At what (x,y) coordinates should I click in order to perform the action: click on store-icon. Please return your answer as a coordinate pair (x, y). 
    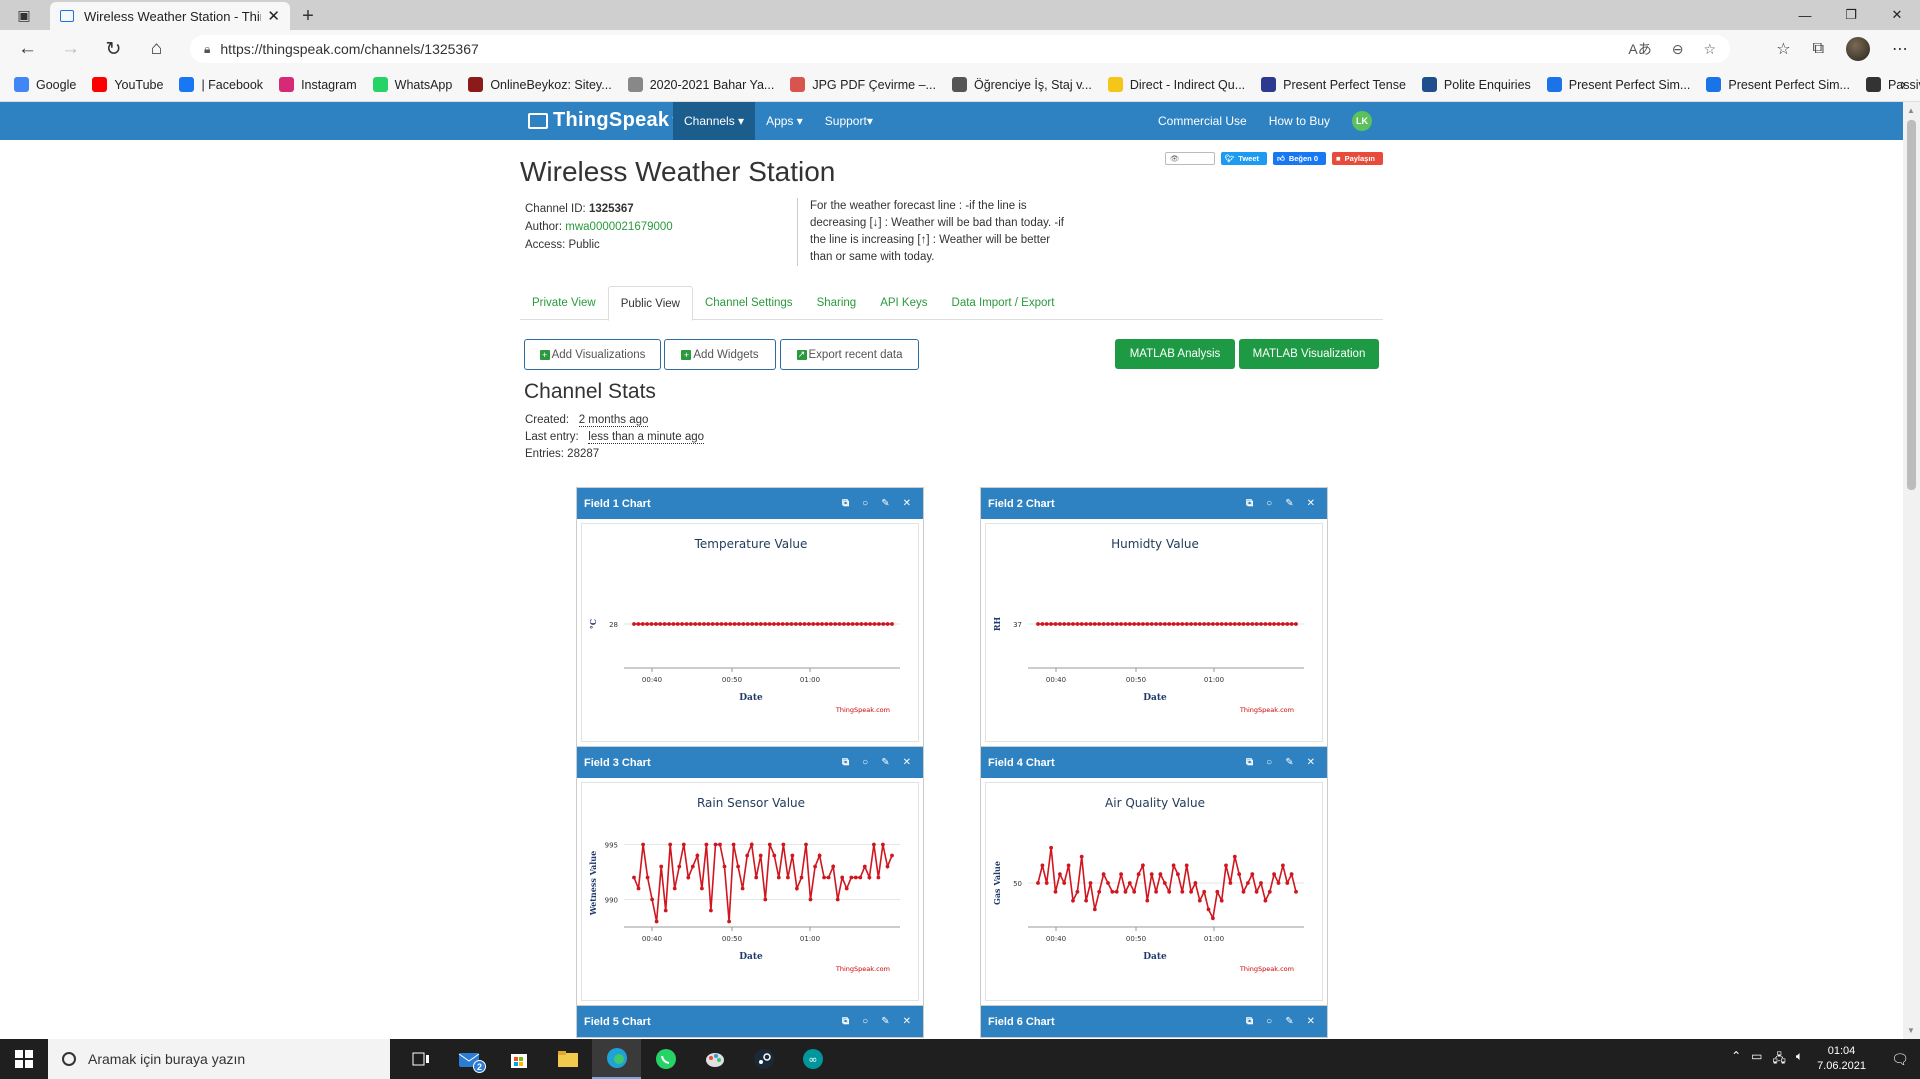
    Looking at the image, I should click on (518, 1059).